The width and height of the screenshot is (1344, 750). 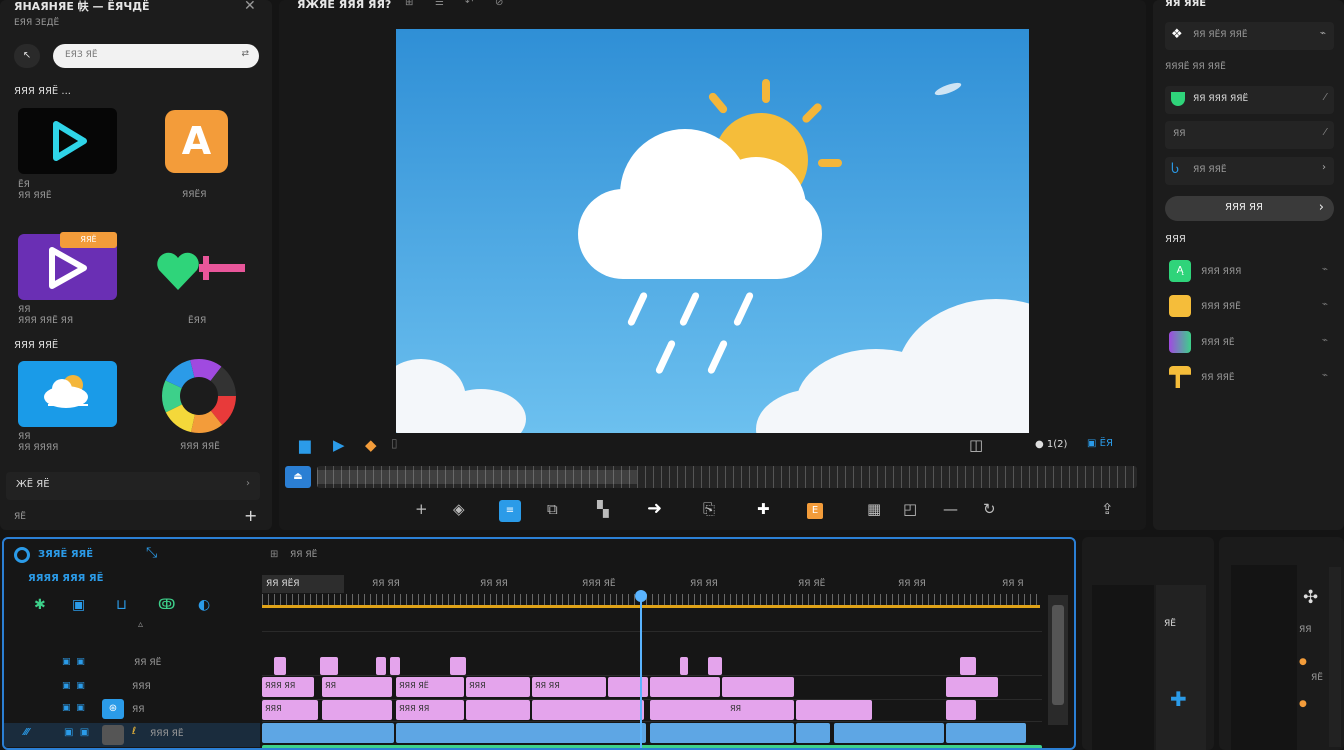 I want to click on scrubber-thumb: ⏏, so click(x=298, y=477).